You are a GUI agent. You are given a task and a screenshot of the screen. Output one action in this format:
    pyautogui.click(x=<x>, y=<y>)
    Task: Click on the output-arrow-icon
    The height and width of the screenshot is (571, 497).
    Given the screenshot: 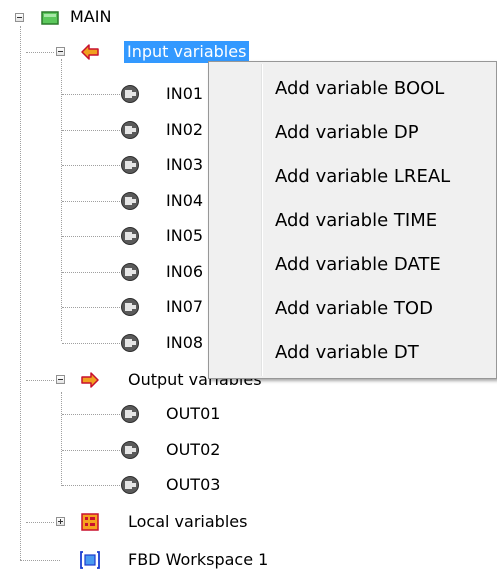 What is the action you would take?
    pyautogui.click(x=90, y=380)
    